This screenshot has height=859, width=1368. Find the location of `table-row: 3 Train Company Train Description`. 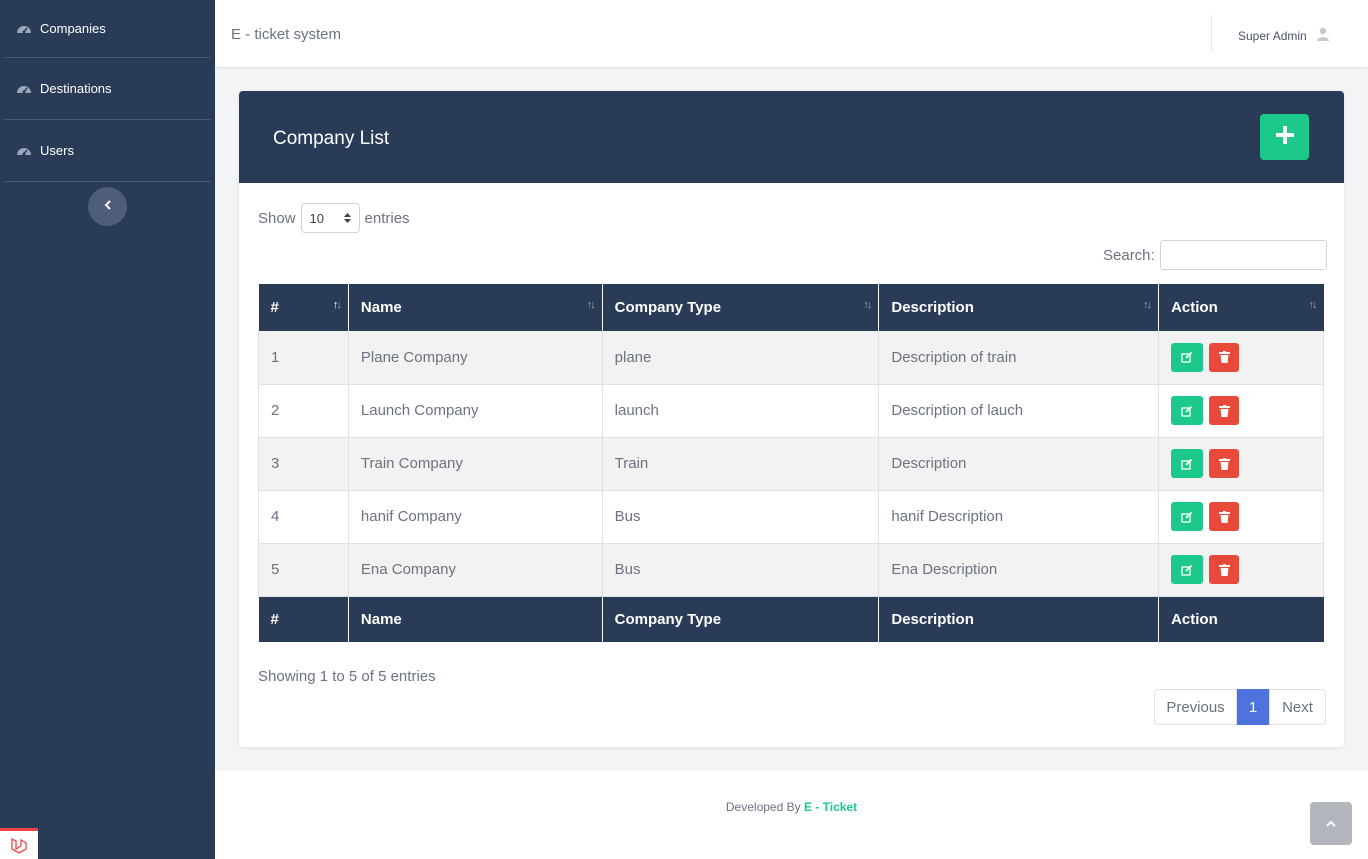

table-row: 3 Train Company Train Description is located at coordinates (791, 464).